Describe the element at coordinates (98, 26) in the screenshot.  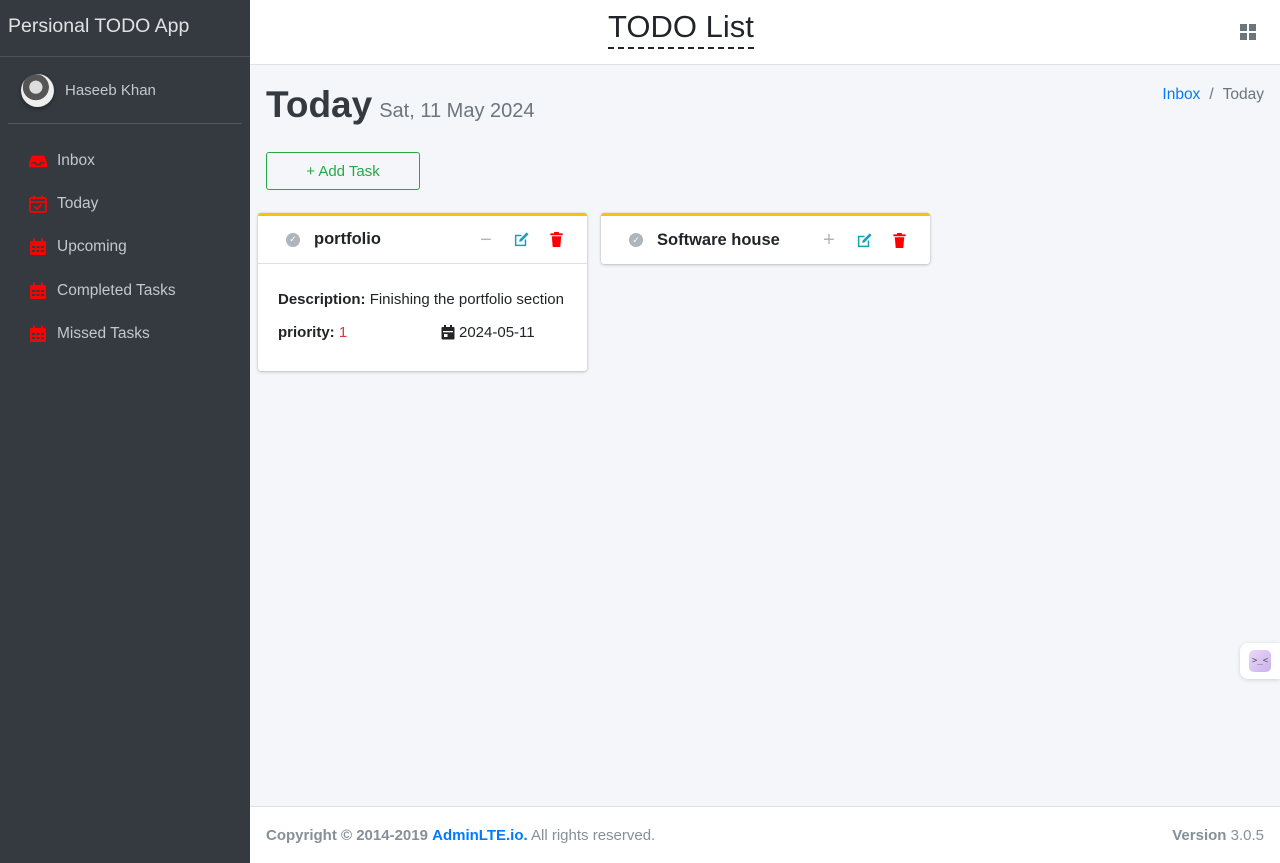
I see `brand-text: Persional TODO App` at that location.